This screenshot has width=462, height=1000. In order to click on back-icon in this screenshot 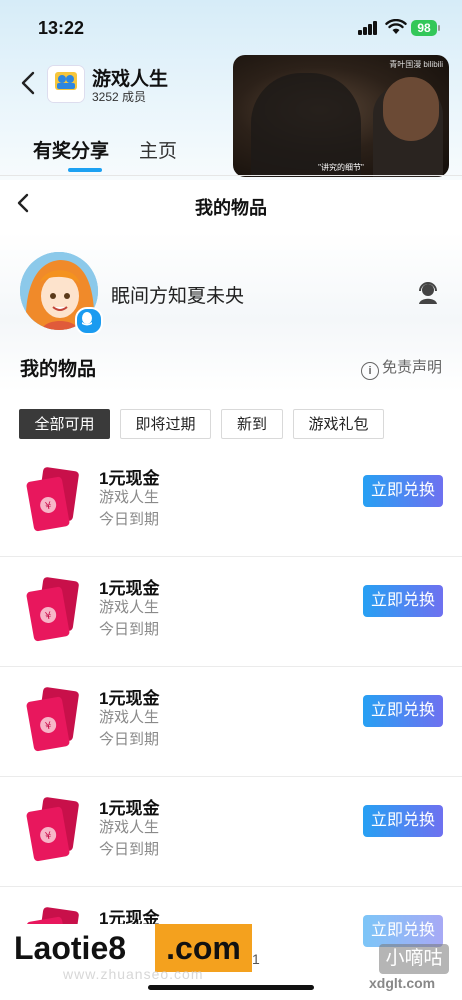, I will do `click(29, 83)`.